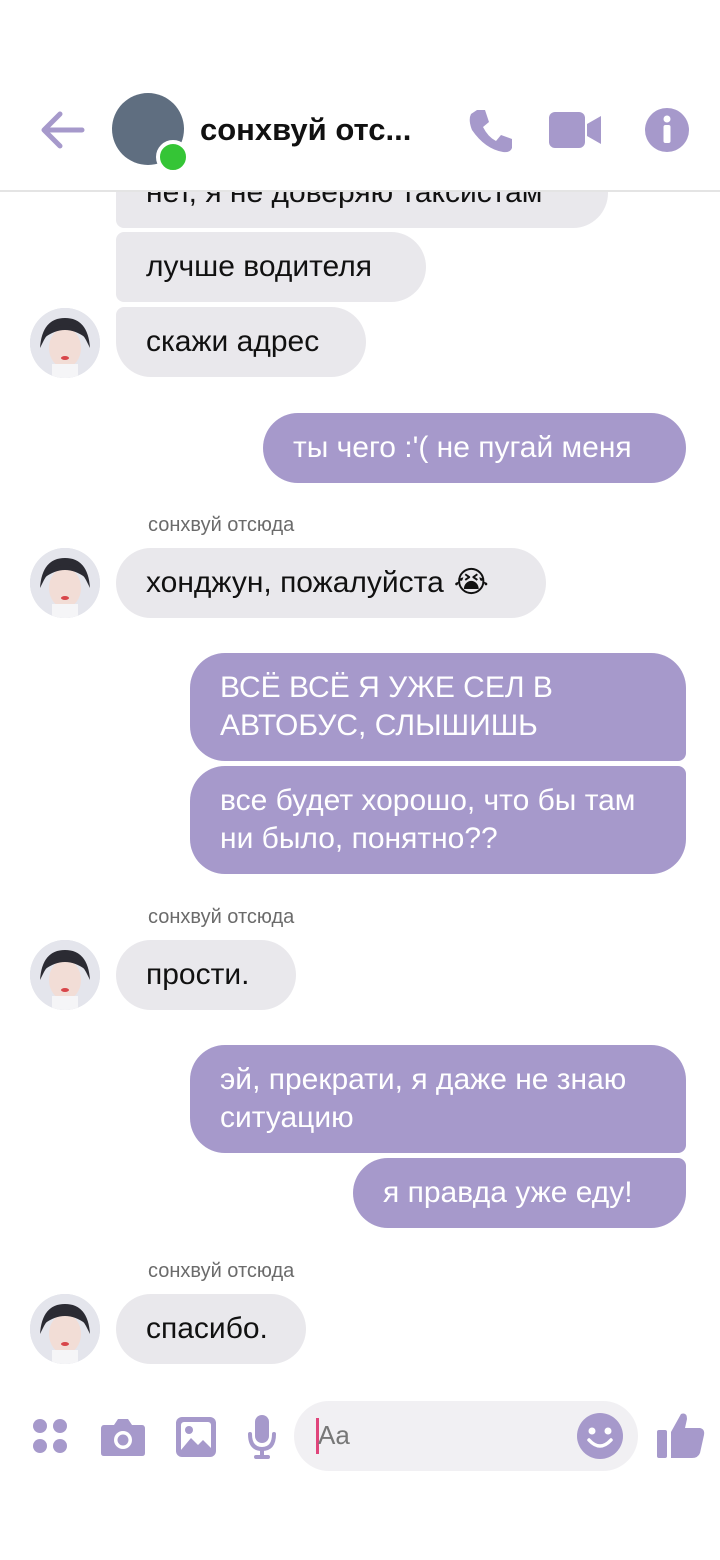 The width and height of the screenshot is (720, 1560). Describe the element at coordinates (196, 1437) in the screenshot. I see `gallery-icon` at that location.